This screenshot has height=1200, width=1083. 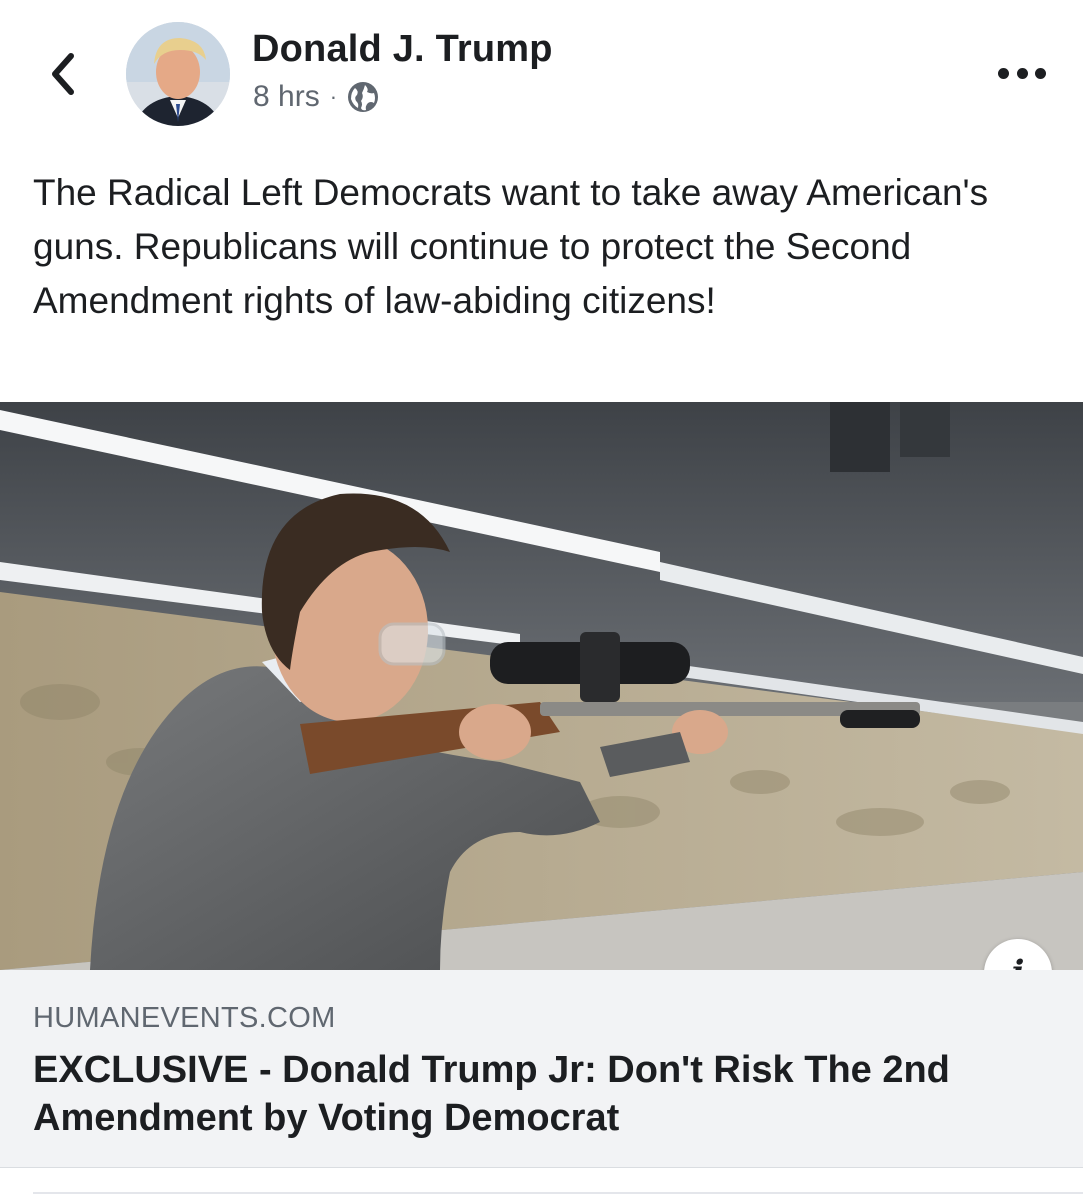 I want to click on more-options-button, so click(x=1022, y=73).